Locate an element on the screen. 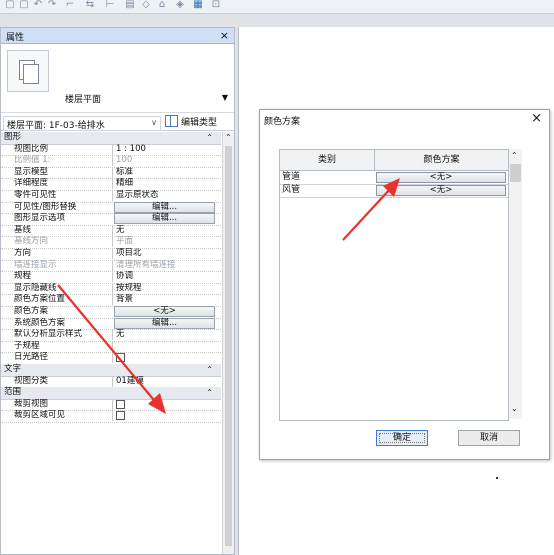  prop-label: 裁剪视图 is located at coordinates (31, 403).